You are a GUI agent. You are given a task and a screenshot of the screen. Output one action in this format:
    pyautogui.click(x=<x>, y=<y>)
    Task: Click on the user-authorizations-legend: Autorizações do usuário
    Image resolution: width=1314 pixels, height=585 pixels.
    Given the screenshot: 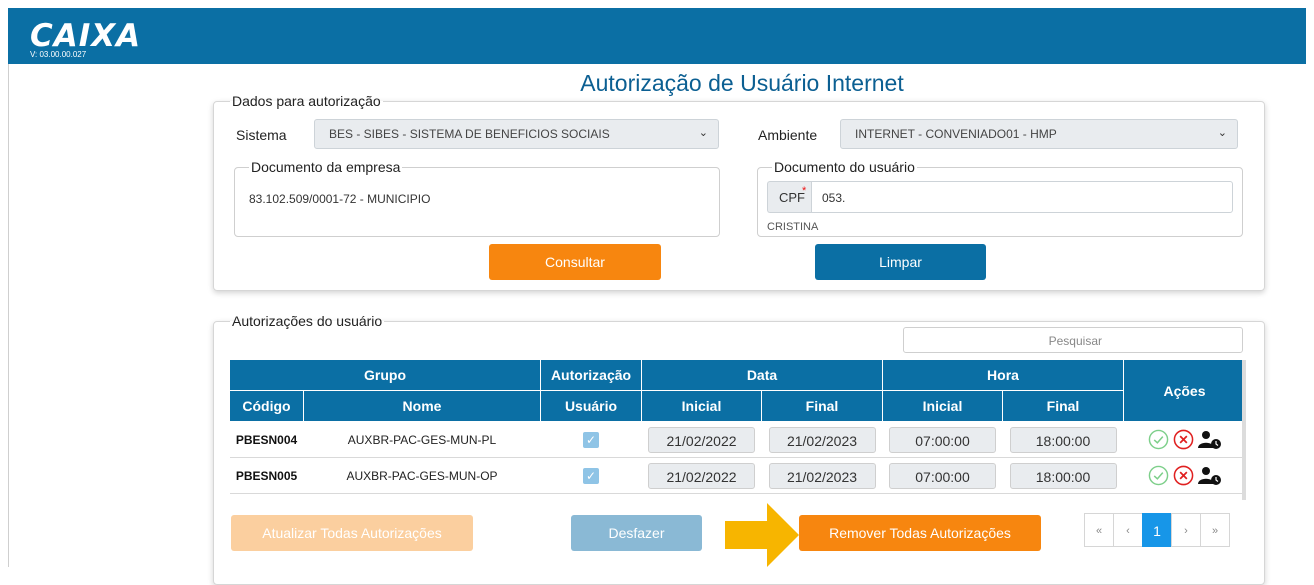 What is the action you would take?
    pyautogui.click(x=307, y=321)
    